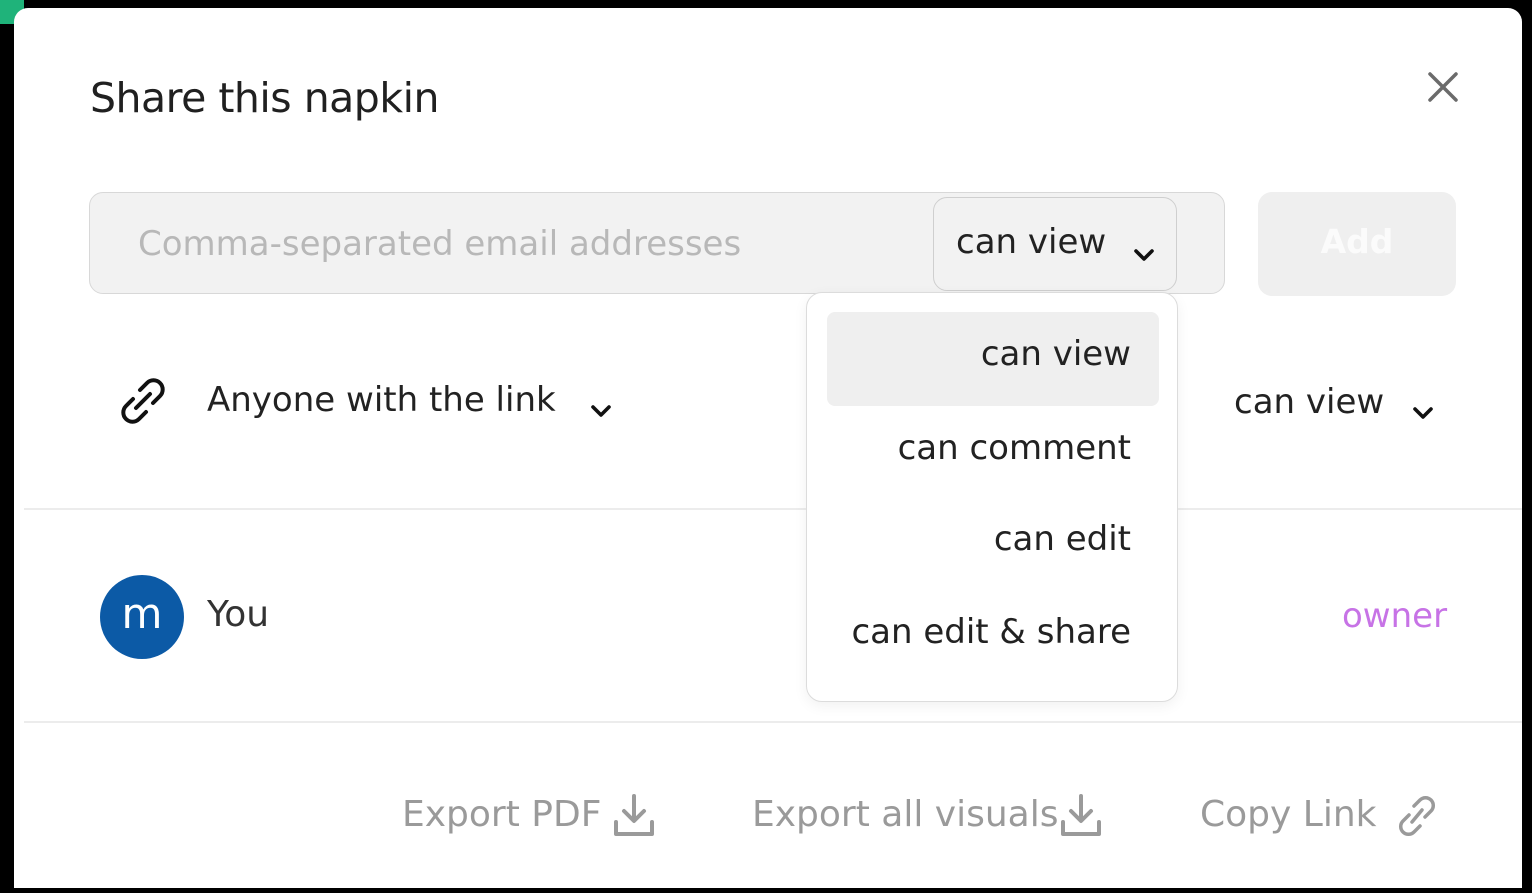 The height and width of the screenshot is (893, 1532). I want to click on menu-item-can-edit-share: can edit & share, so click(993, 637).